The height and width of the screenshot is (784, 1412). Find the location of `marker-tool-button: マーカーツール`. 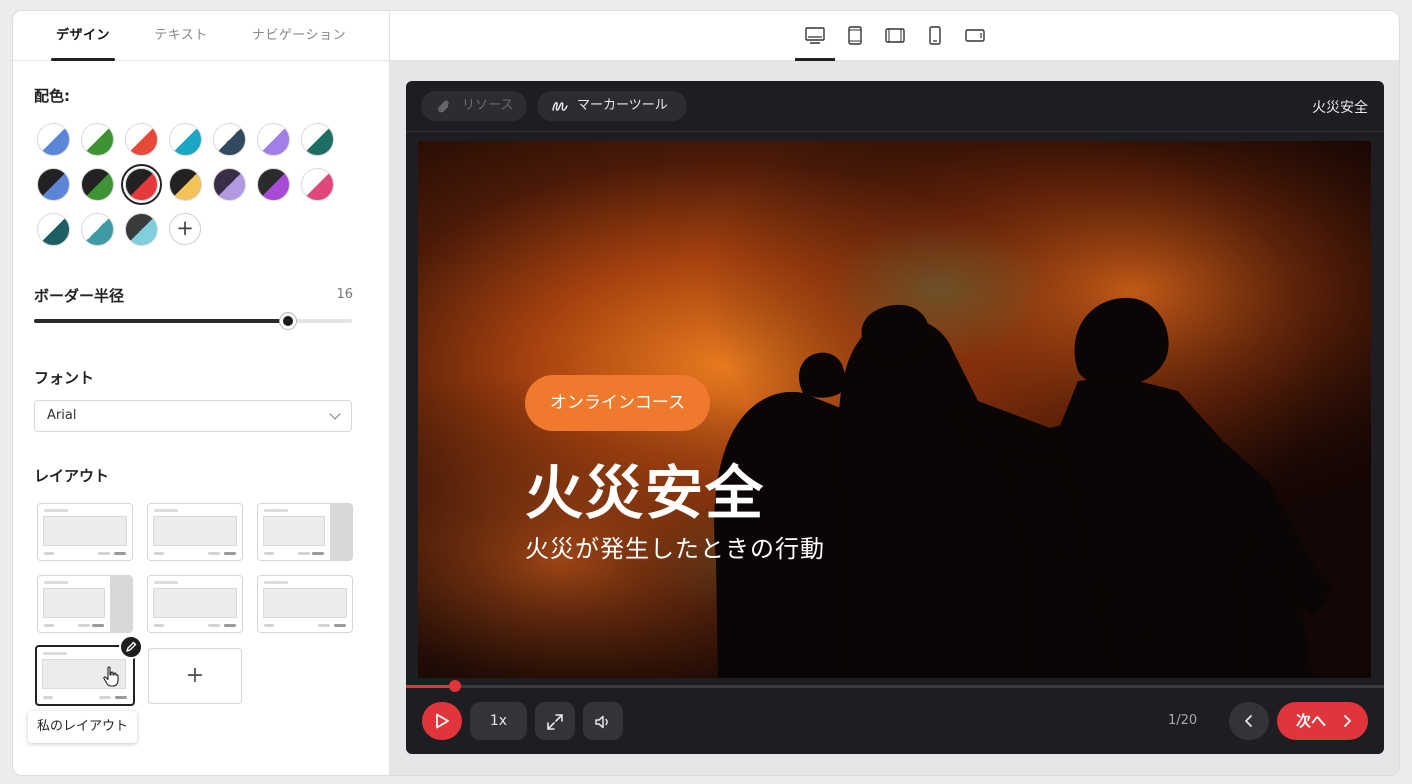

marker-tool-button: マーカーツール is located at coordinates (612, 106).